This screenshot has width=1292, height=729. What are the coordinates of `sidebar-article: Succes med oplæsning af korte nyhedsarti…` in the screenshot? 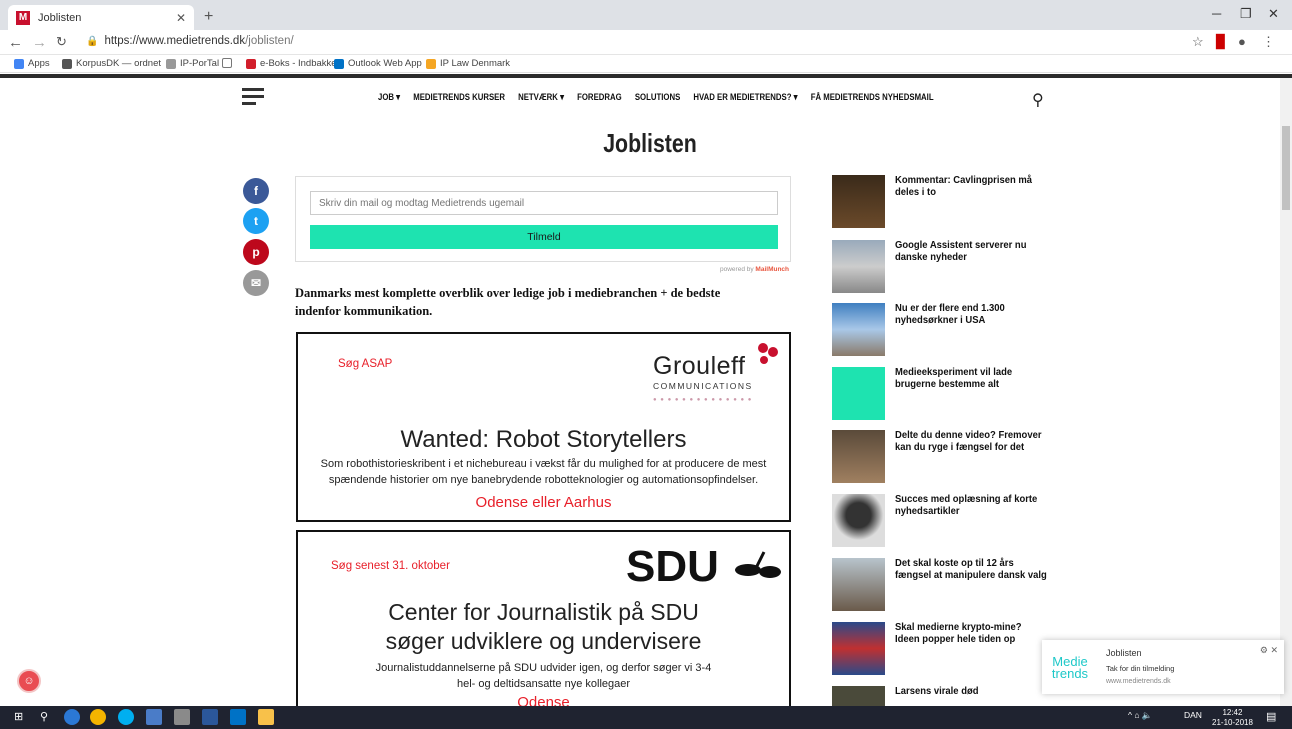 It's located at (942, 521).